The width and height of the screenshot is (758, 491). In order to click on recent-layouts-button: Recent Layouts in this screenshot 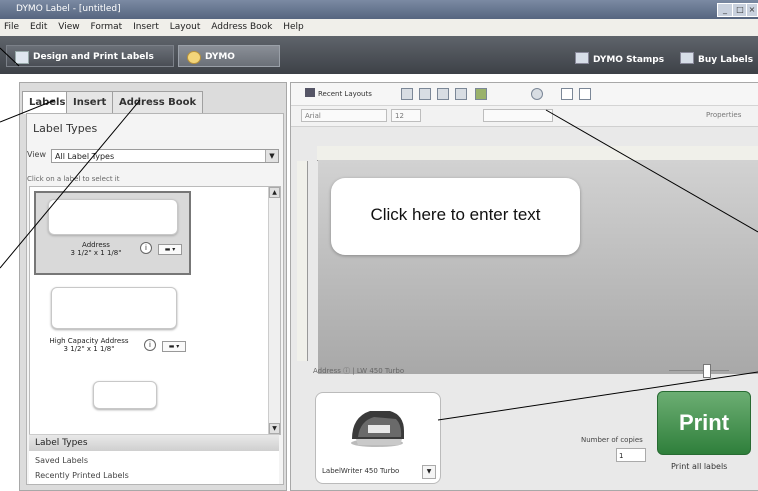, I will do `click(338, 94)`.